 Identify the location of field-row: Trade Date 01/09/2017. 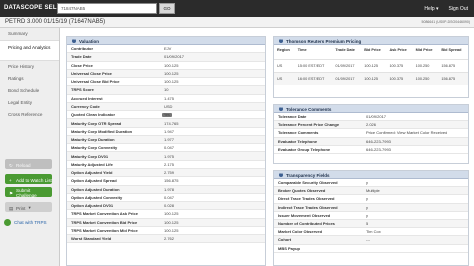
(166, 57).